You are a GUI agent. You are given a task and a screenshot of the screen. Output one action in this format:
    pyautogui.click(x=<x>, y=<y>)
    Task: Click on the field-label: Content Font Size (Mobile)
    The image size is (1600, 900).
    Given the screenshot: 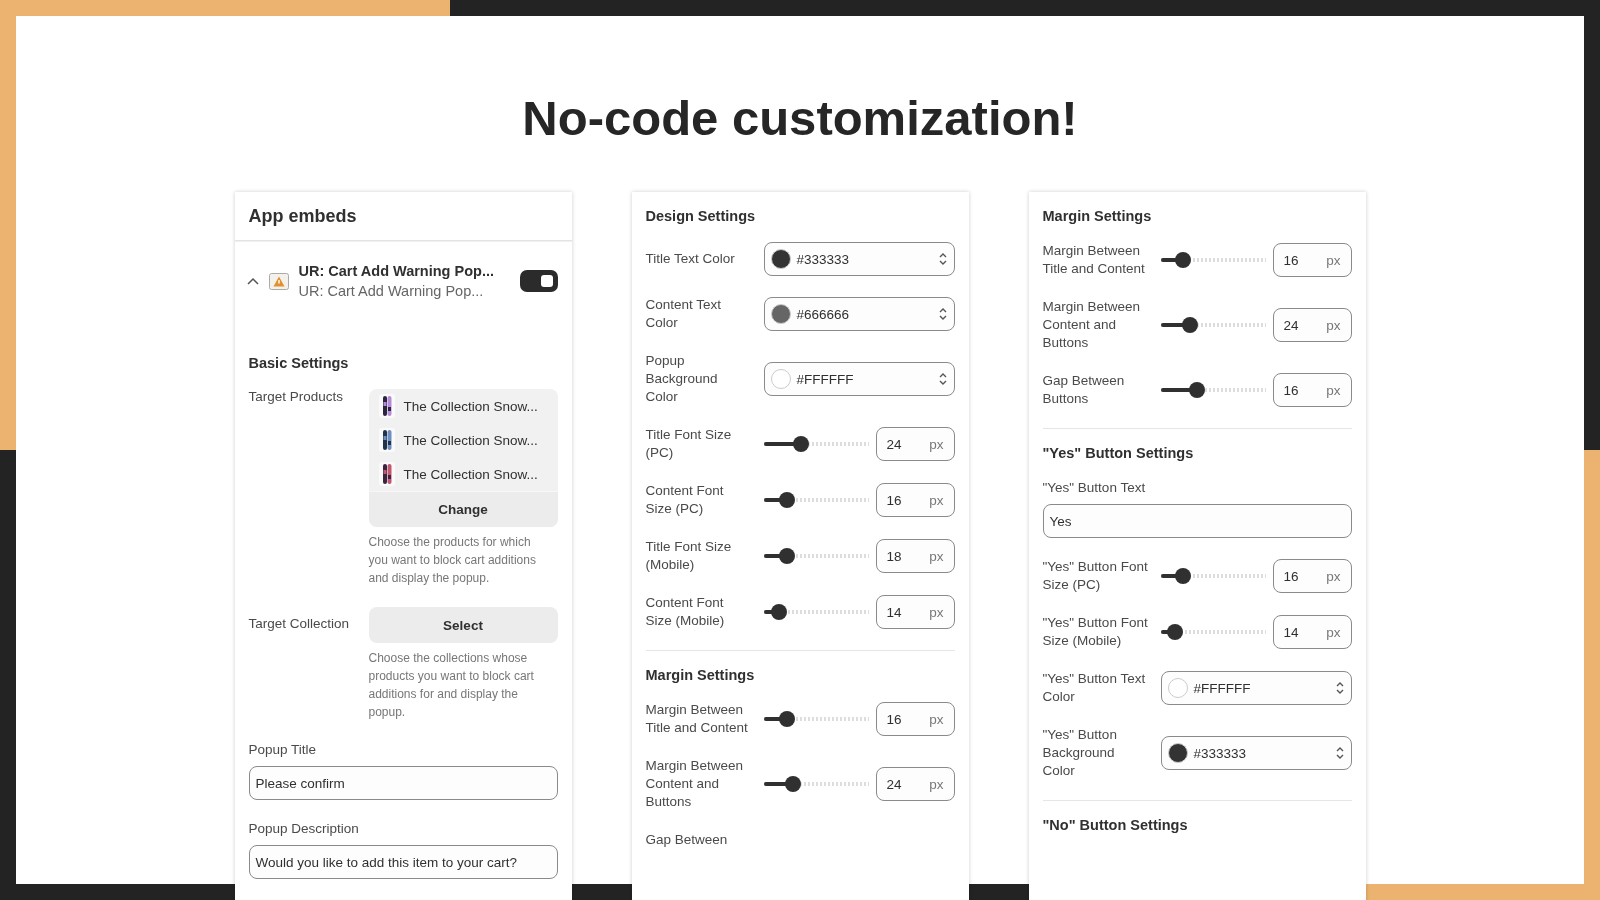 What is the action you would take?
    pyautogui.click(x=685, y=612)
    